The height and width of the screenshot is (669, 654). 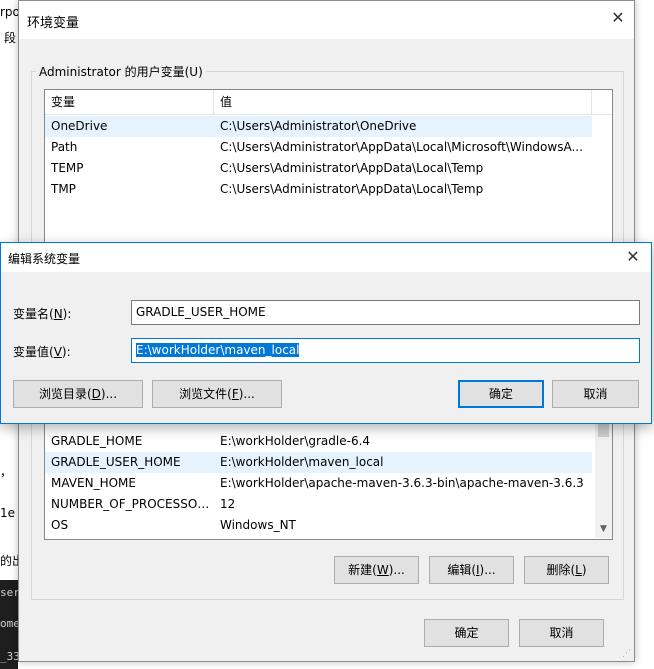 What do you see at coordinates (63, 189) in the screenshot?
I see `variable-name: TMP` at bounding box center [63, 189].